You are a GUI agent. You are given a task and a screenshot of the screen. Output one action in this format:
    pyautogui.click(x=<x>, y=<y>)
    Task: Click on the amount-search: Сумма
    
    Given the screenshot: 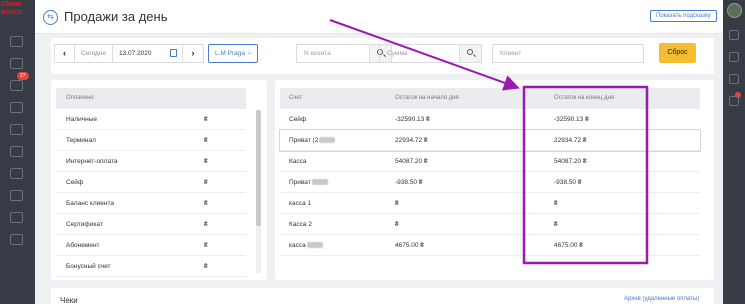 What is the action you would take?
    pyautogui.click(x=430, y=53)
    